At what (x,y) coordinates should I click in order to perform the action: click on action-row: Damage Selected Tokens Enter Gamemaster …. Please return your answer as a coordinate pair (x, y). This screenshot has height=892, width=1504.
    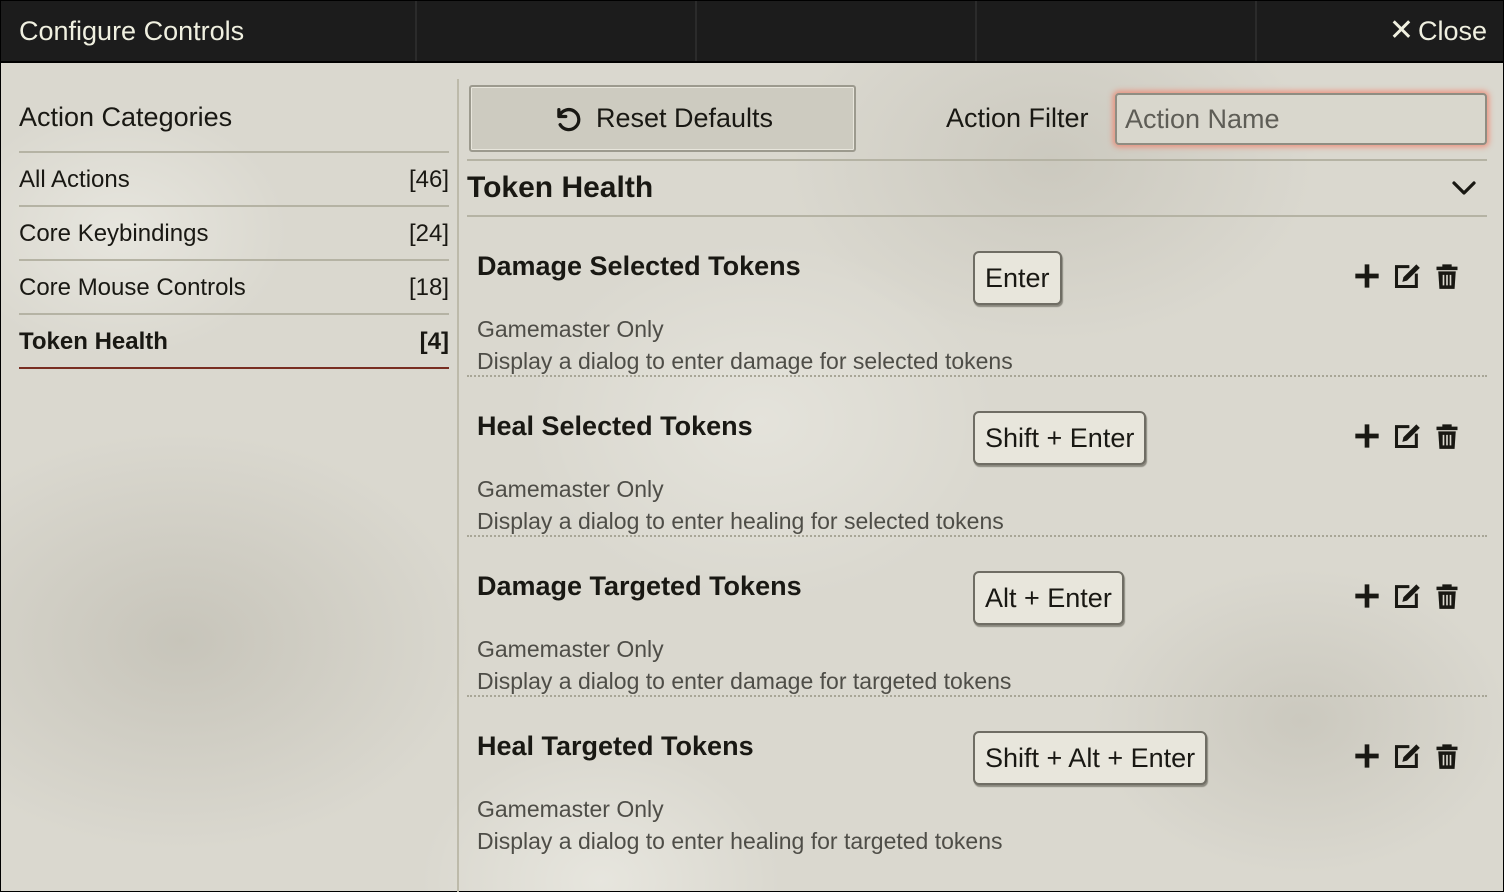
    Looking at the image, I should click on (977, 297).